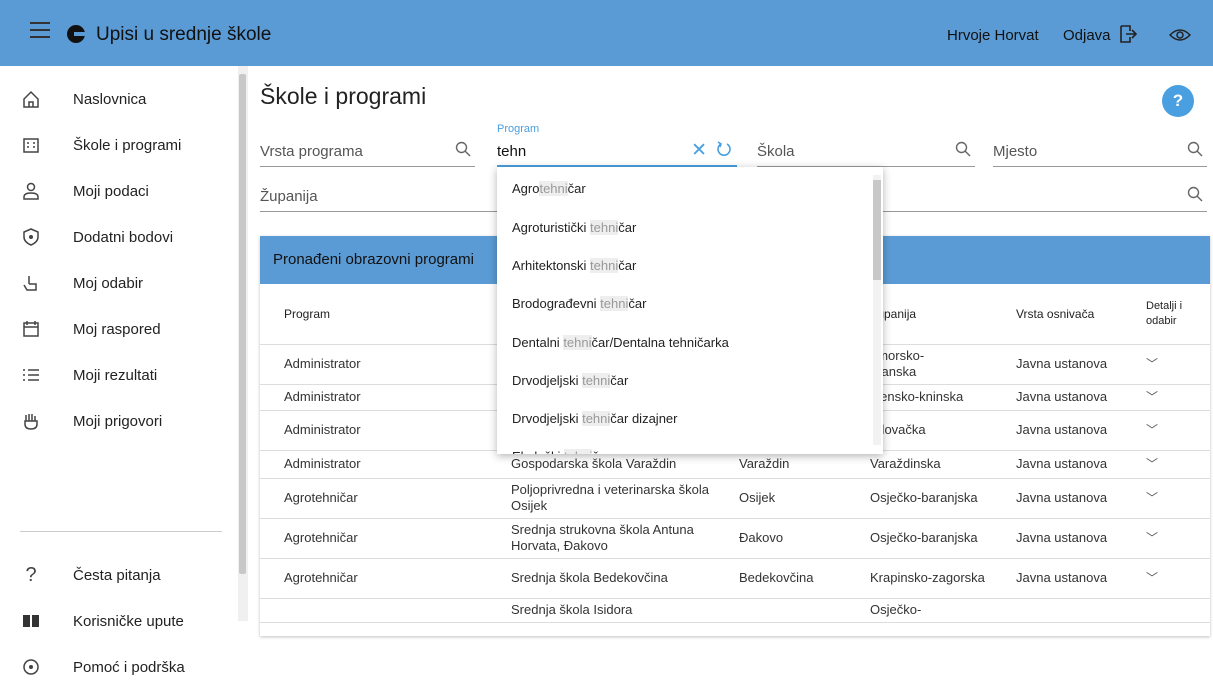  What do you see at coordinates (617, 145) in the screenshot?
I see `program-field: Program tehn ✕` at bounding box center [617, 145].